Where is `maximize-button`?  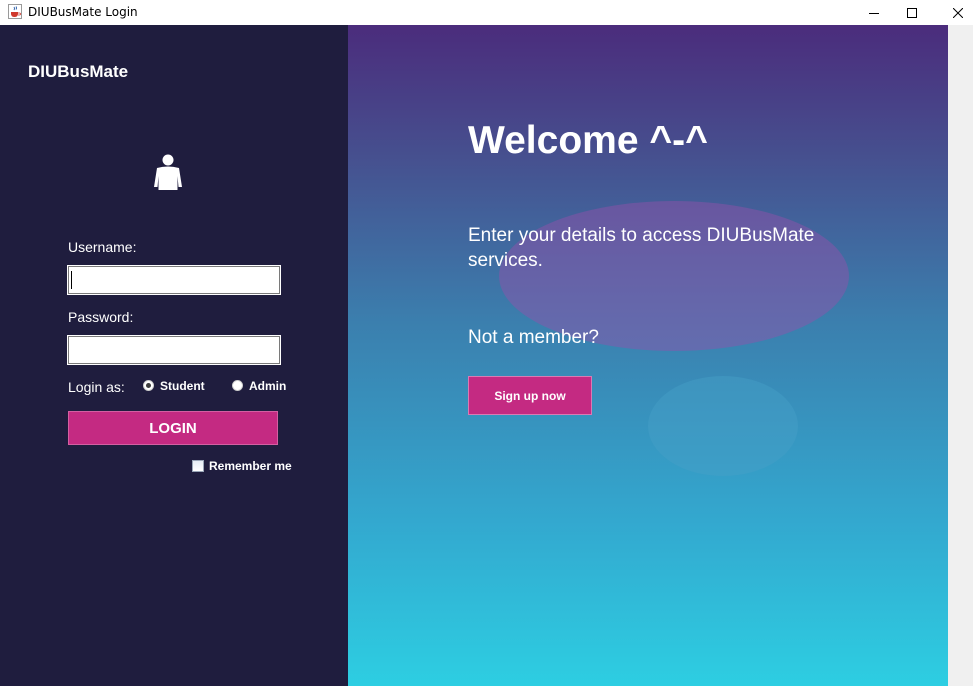
maximize-button is located at coordinates (912, 12).